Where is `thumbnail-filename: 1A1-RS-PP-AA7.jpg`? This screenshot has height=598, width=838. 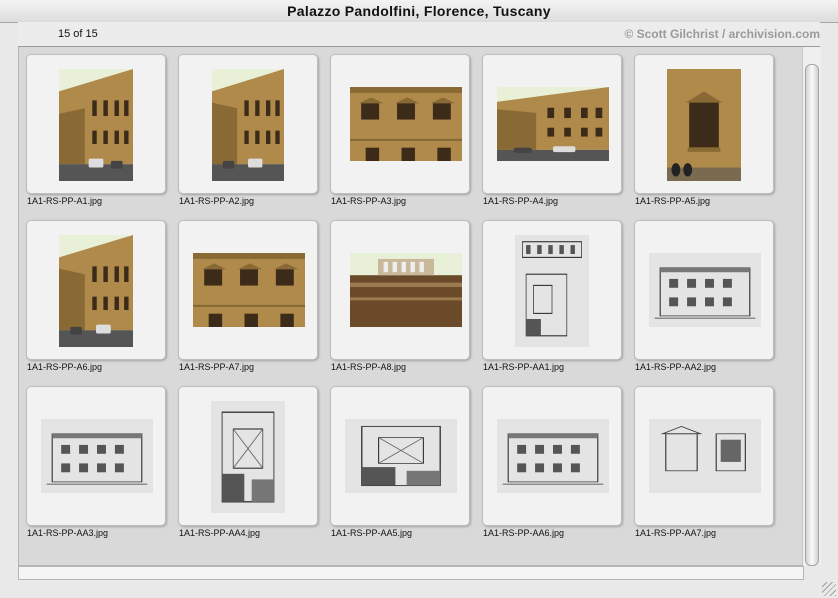 thumbnail-filename: 1A1-RS-PP-AA7.jpg is located at coordinates (676, 533).